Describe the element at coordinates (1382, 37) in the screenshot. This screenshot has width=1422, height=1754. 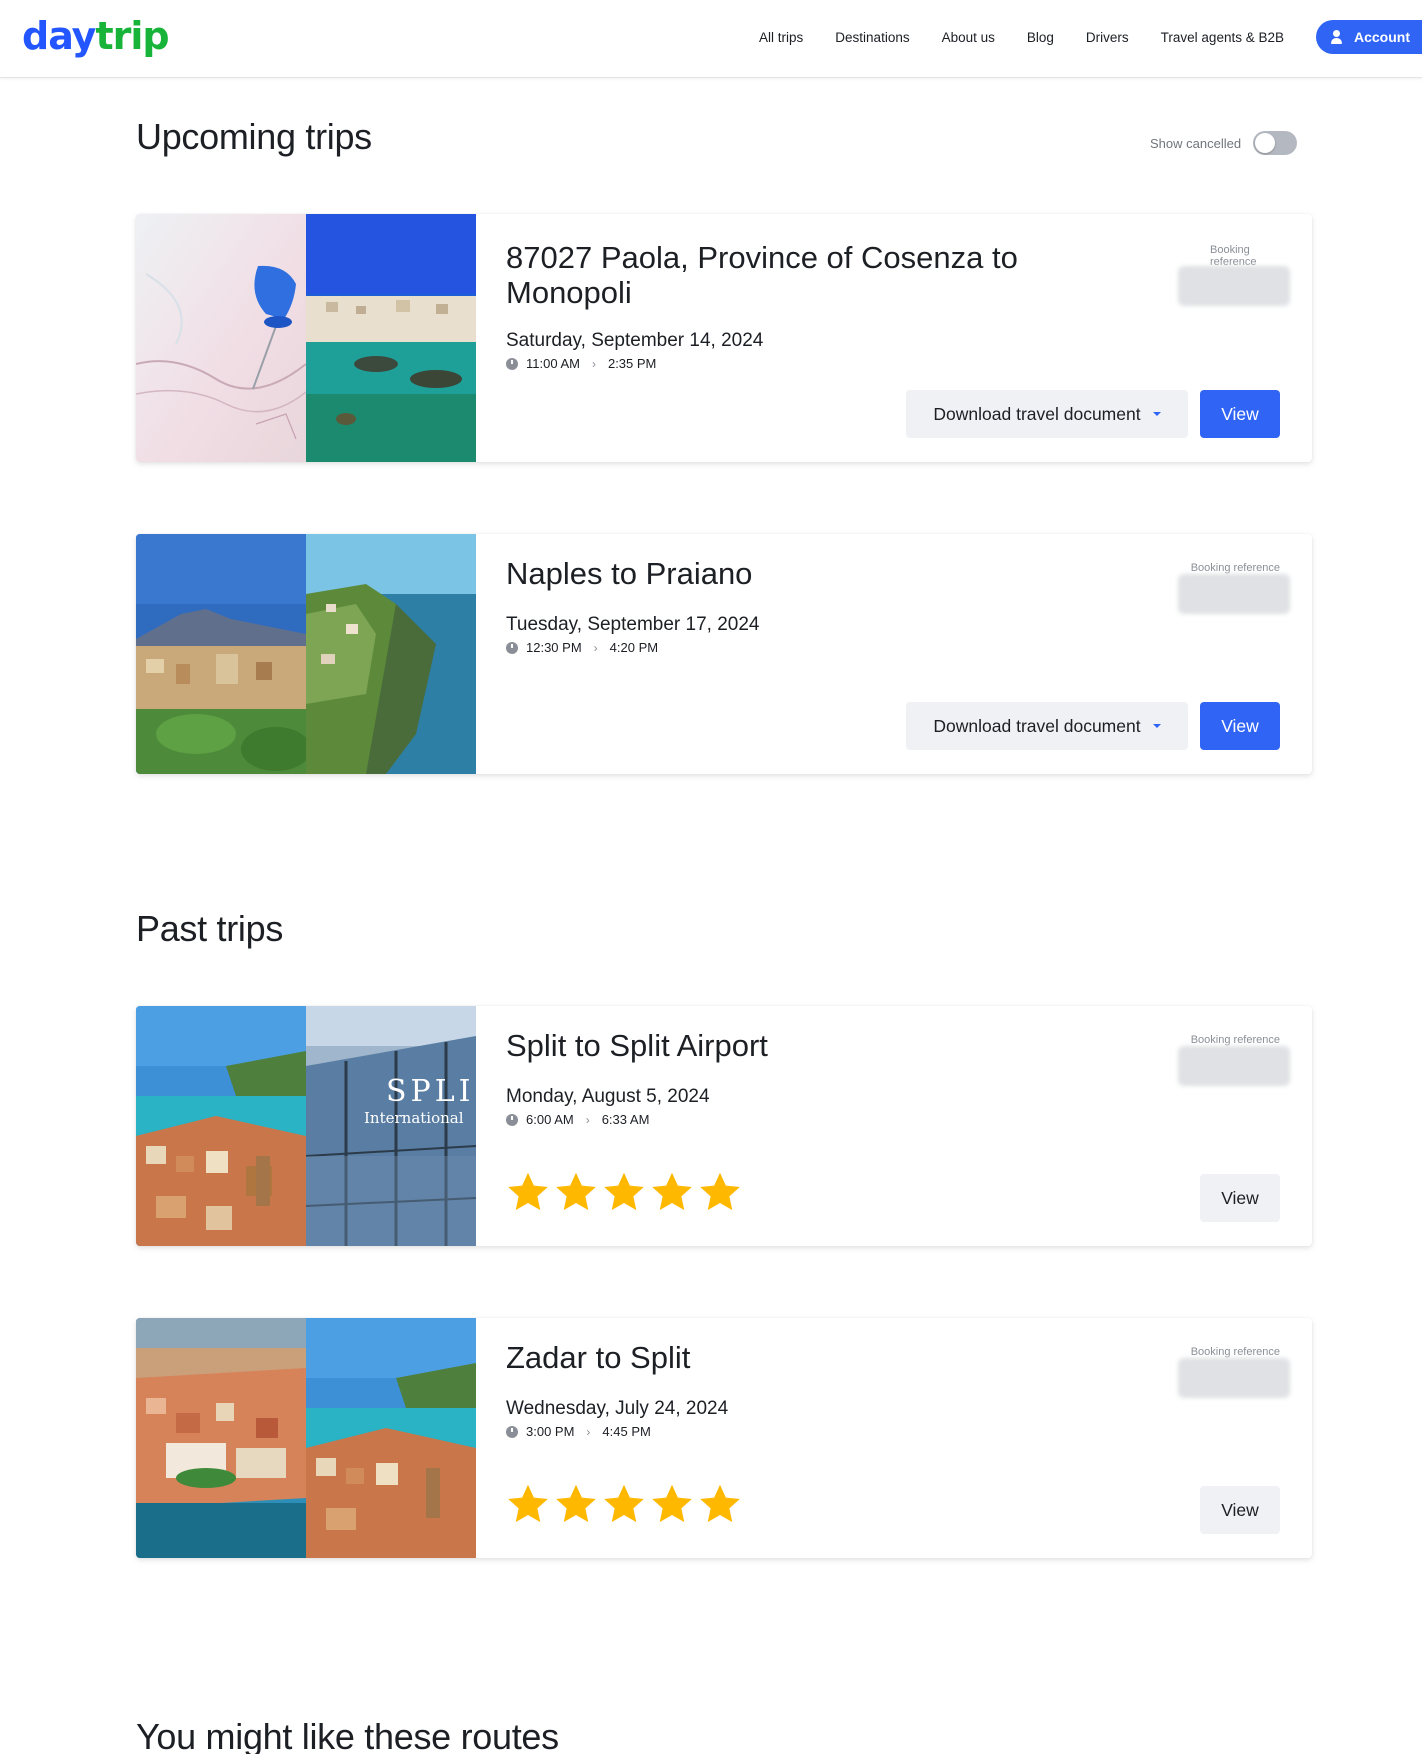
I see `account-label: Account` at that location.